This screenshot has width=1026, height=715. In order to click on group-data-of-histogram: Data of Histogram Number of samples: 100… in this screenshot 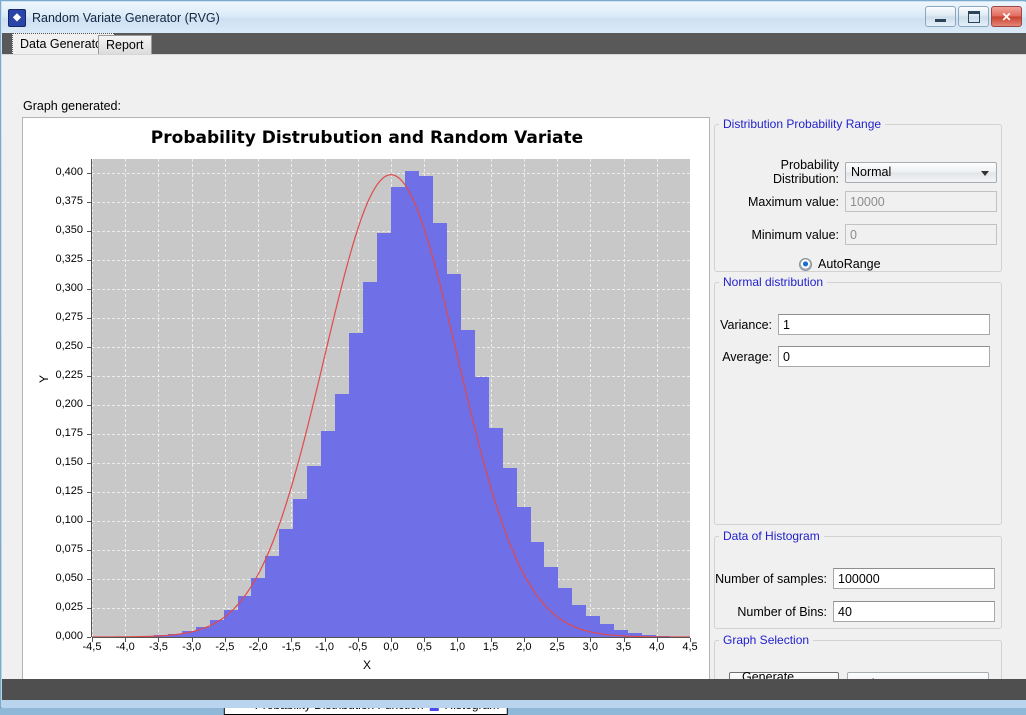, I will do `click(858, 579)`.